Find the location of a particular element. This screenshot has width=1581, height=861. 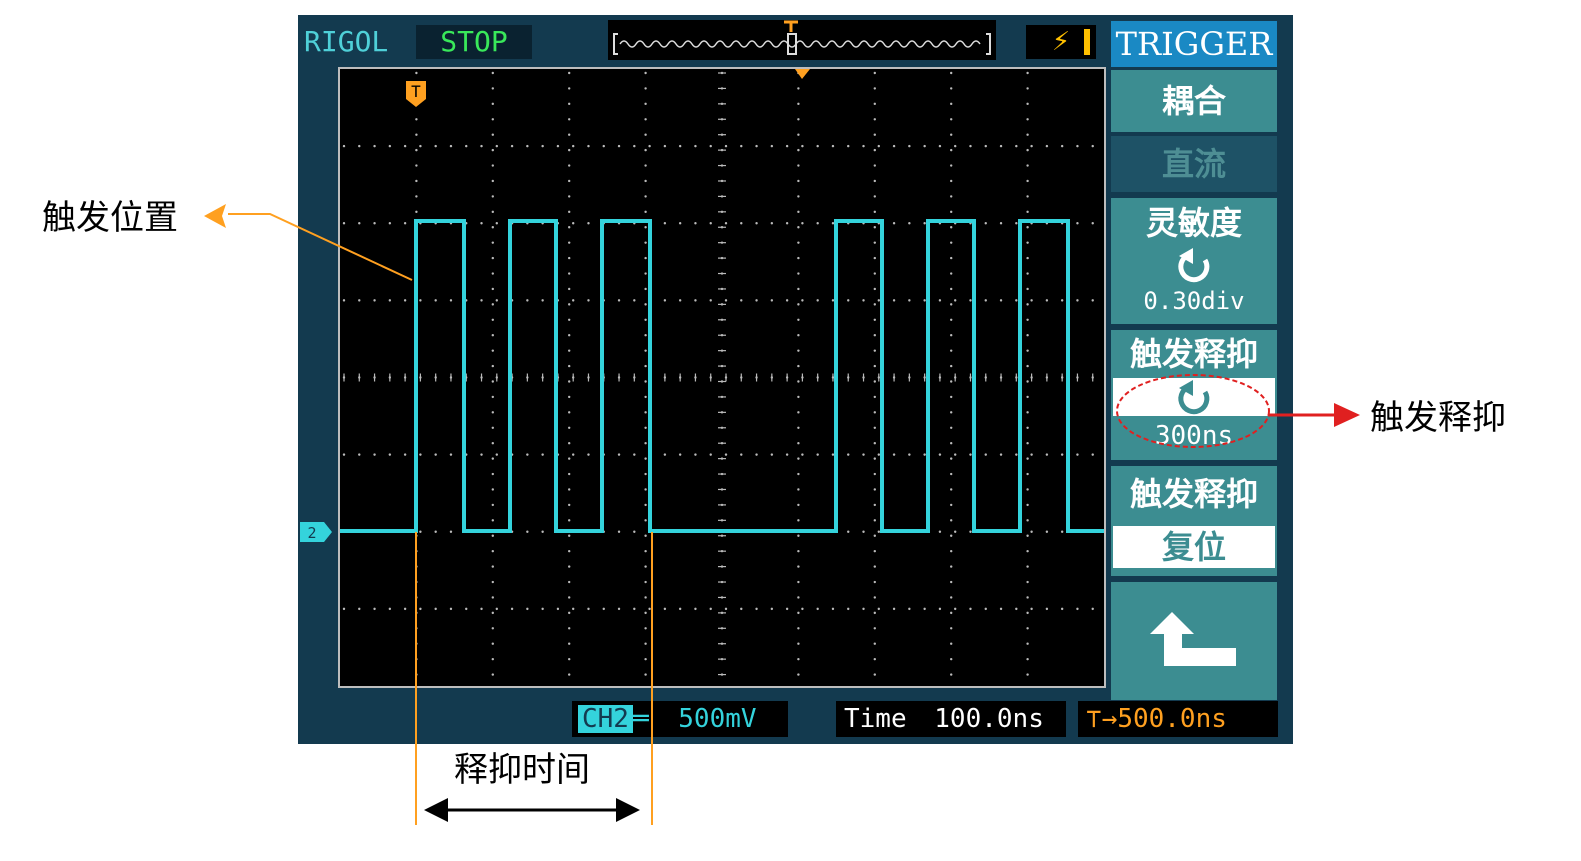

holdoff-annotation: 触发释抑 is located at coordinates (1438, 418).